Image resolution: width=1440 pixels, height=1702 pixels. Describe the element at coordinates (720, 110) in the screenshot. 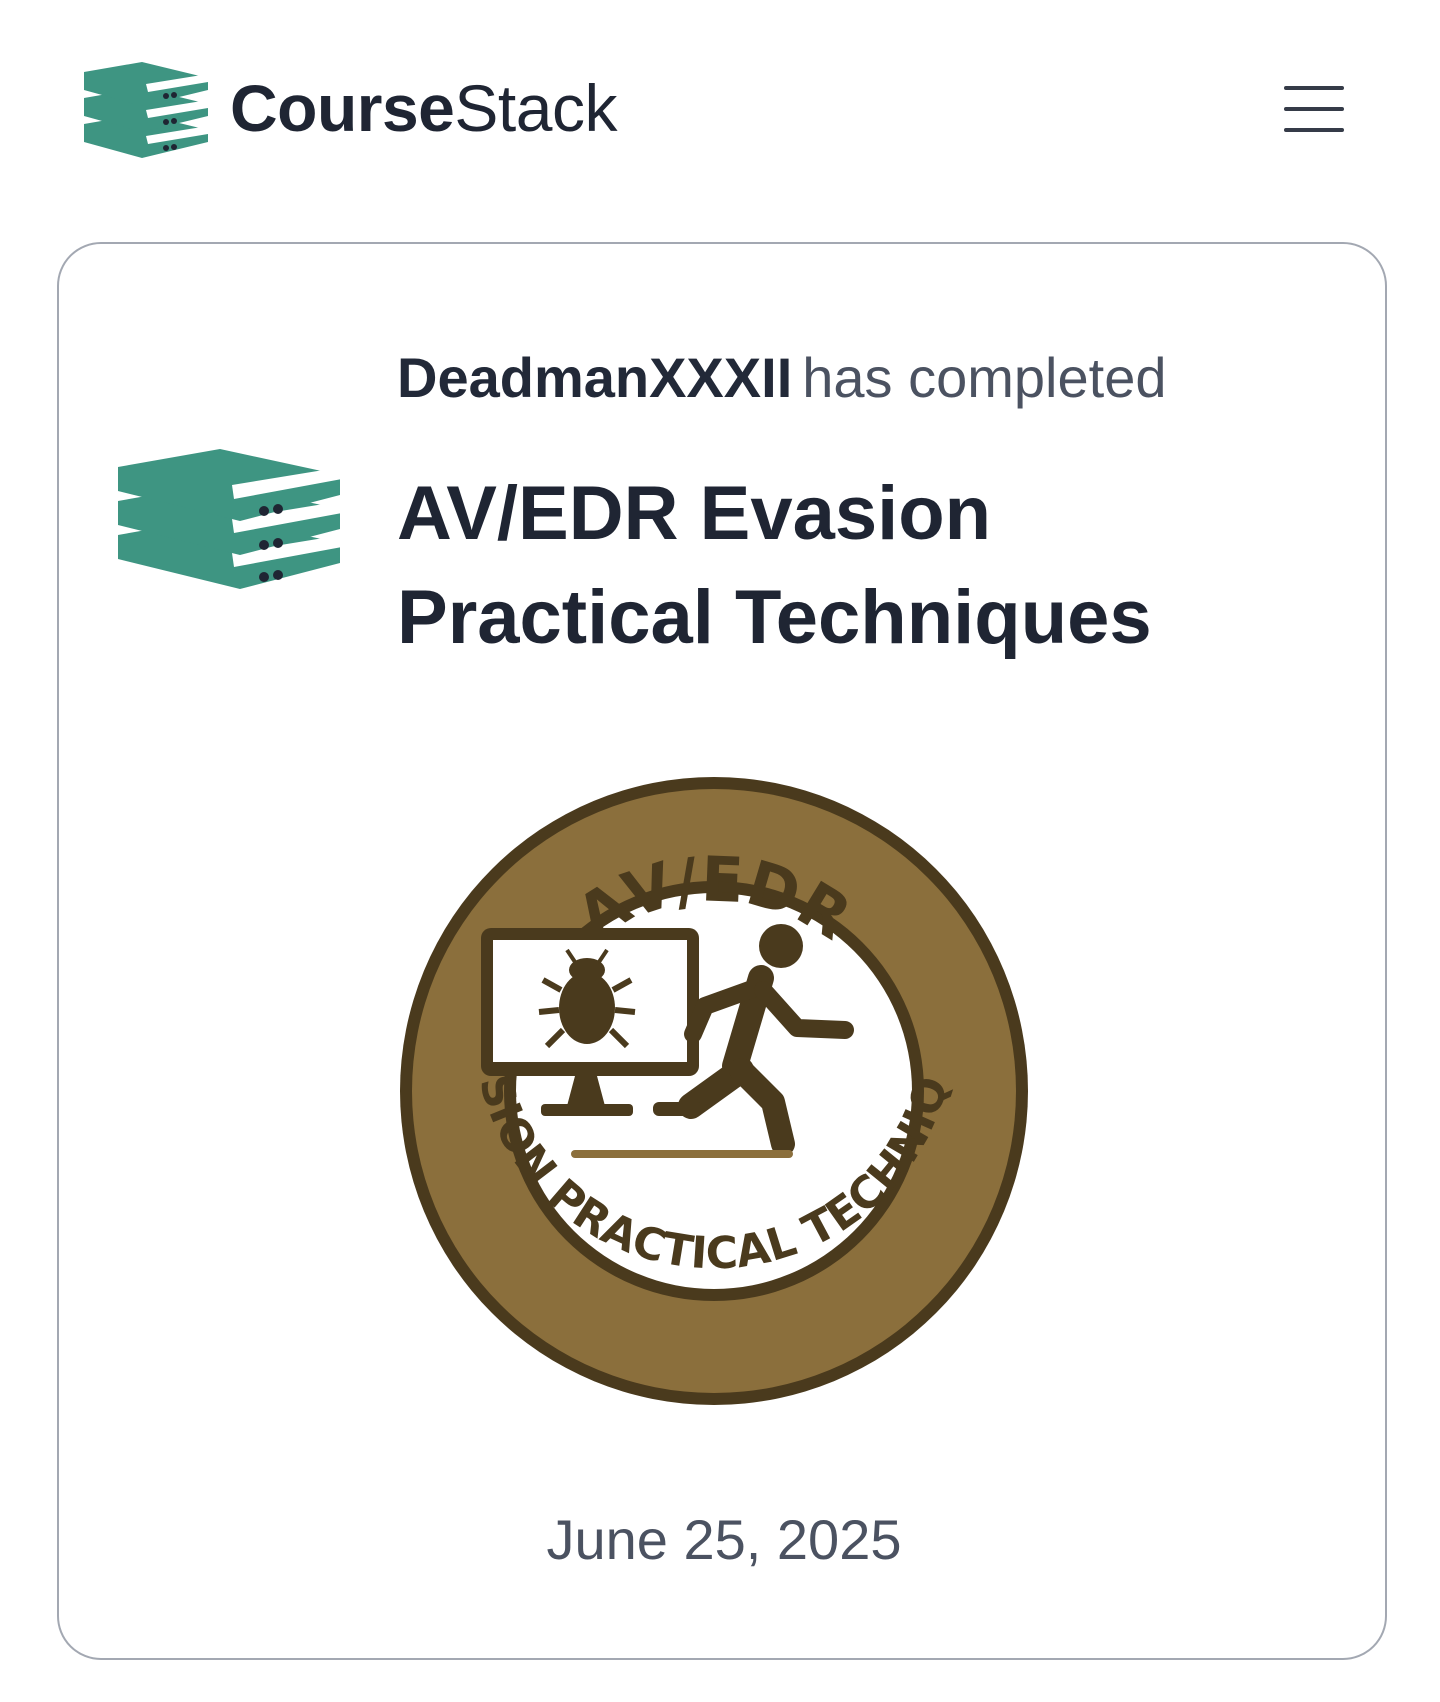

I see `site-header: CourseStack` at that location.